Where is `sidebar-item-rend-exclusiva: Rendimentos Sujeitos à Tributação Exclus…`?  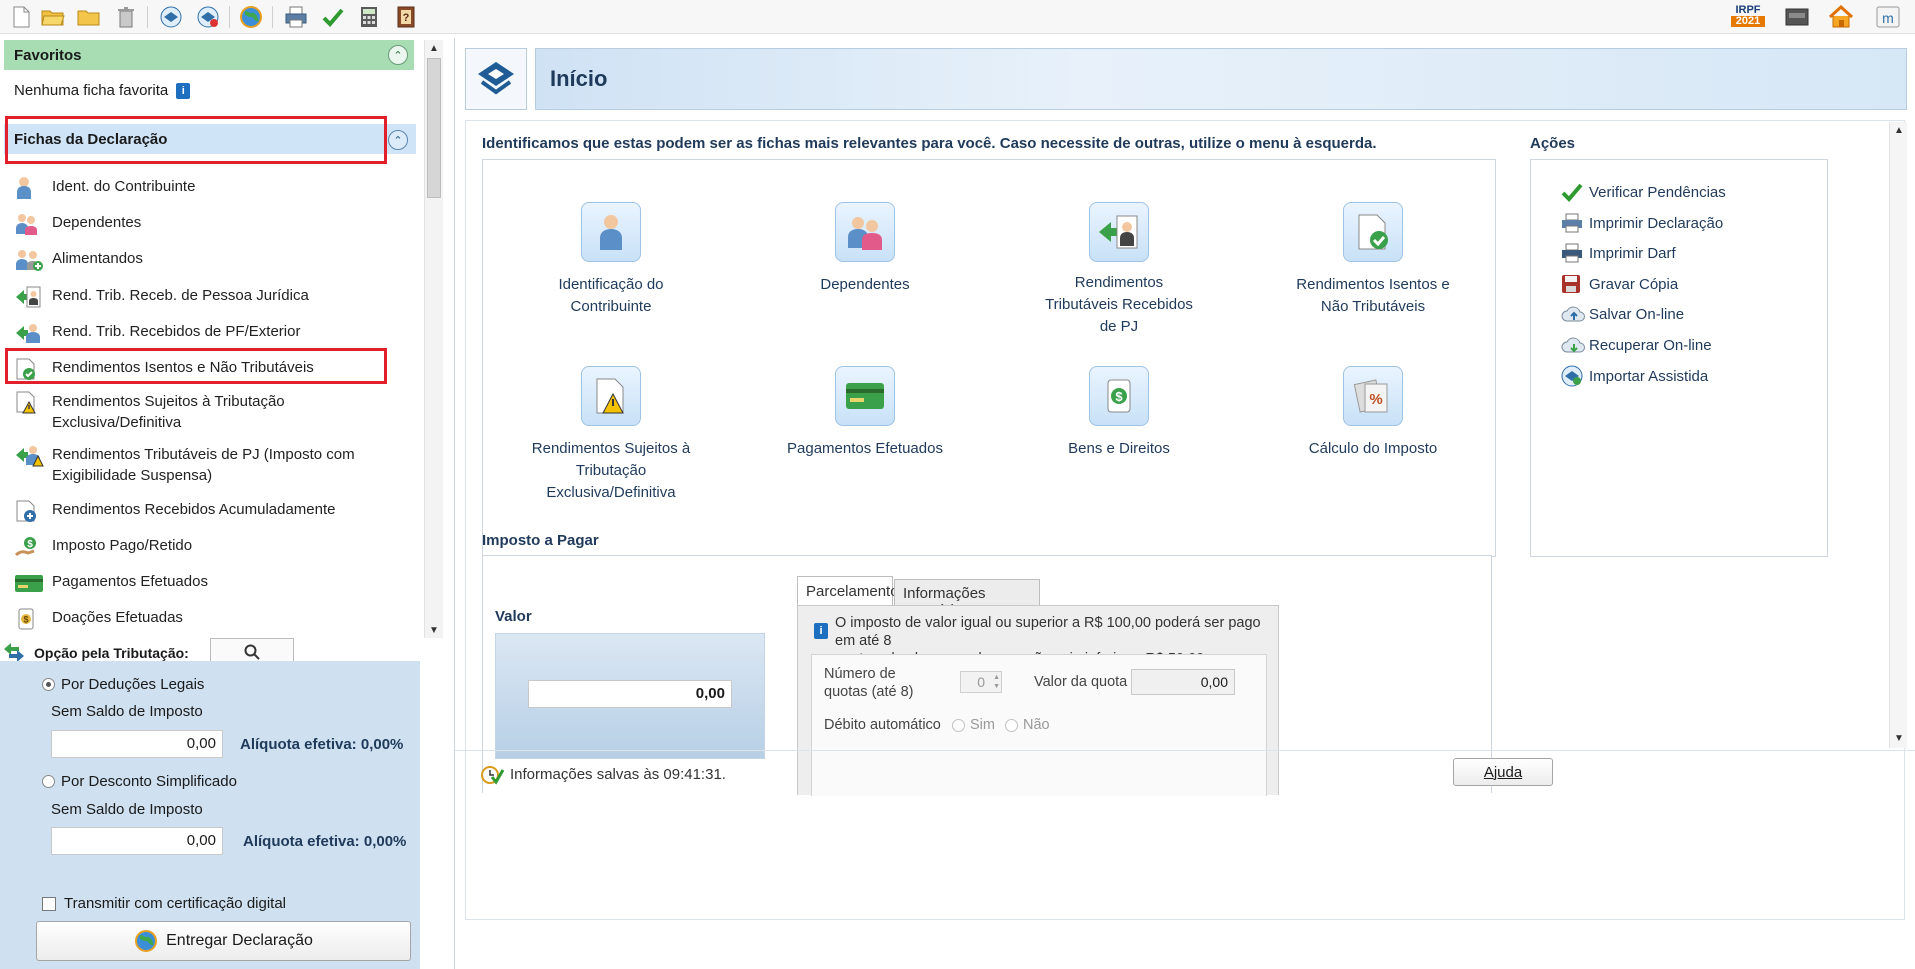
sidebar-item-rend-exclusiva: Rendimentos Sujeitos à Tributação Exclus… is located at coordinates (214, 412).